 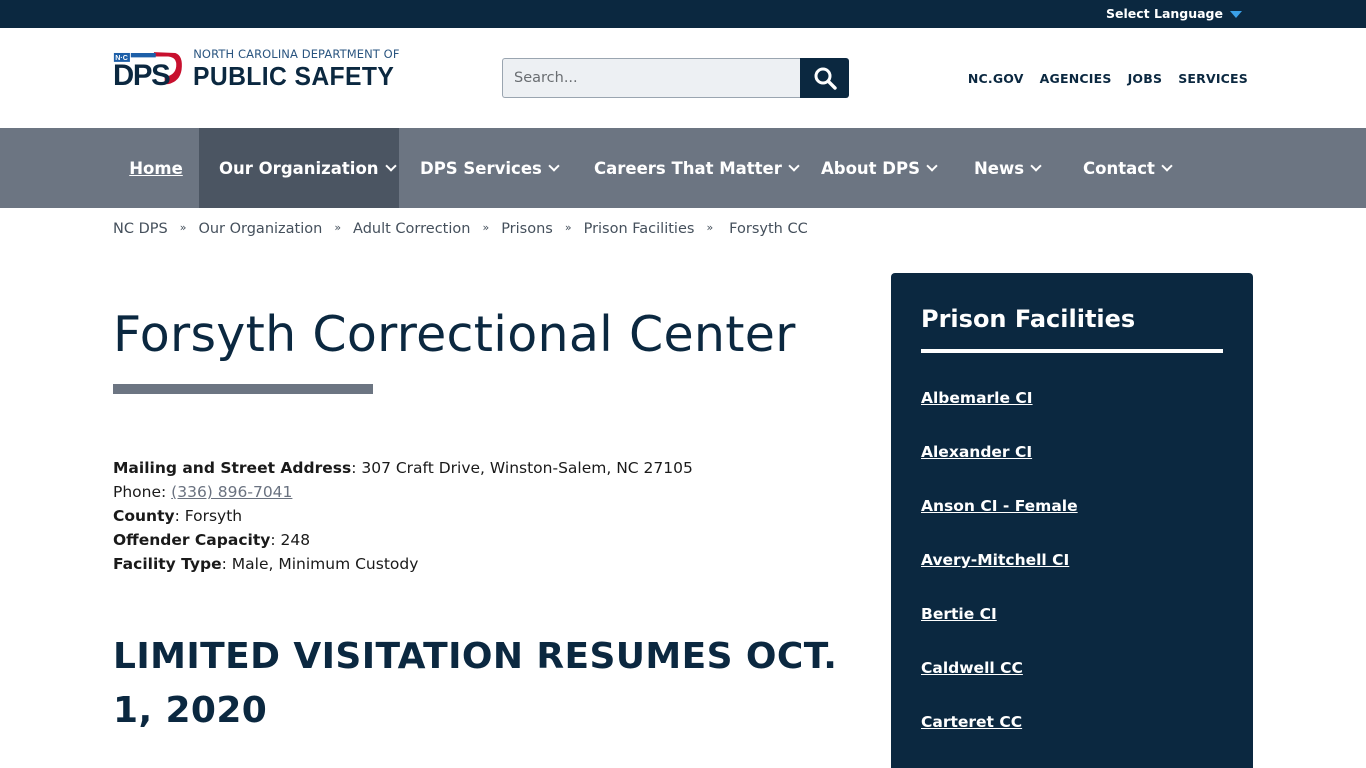 I want to click on info-label-facility-type: Facility Type, so click(x=167, y=564).